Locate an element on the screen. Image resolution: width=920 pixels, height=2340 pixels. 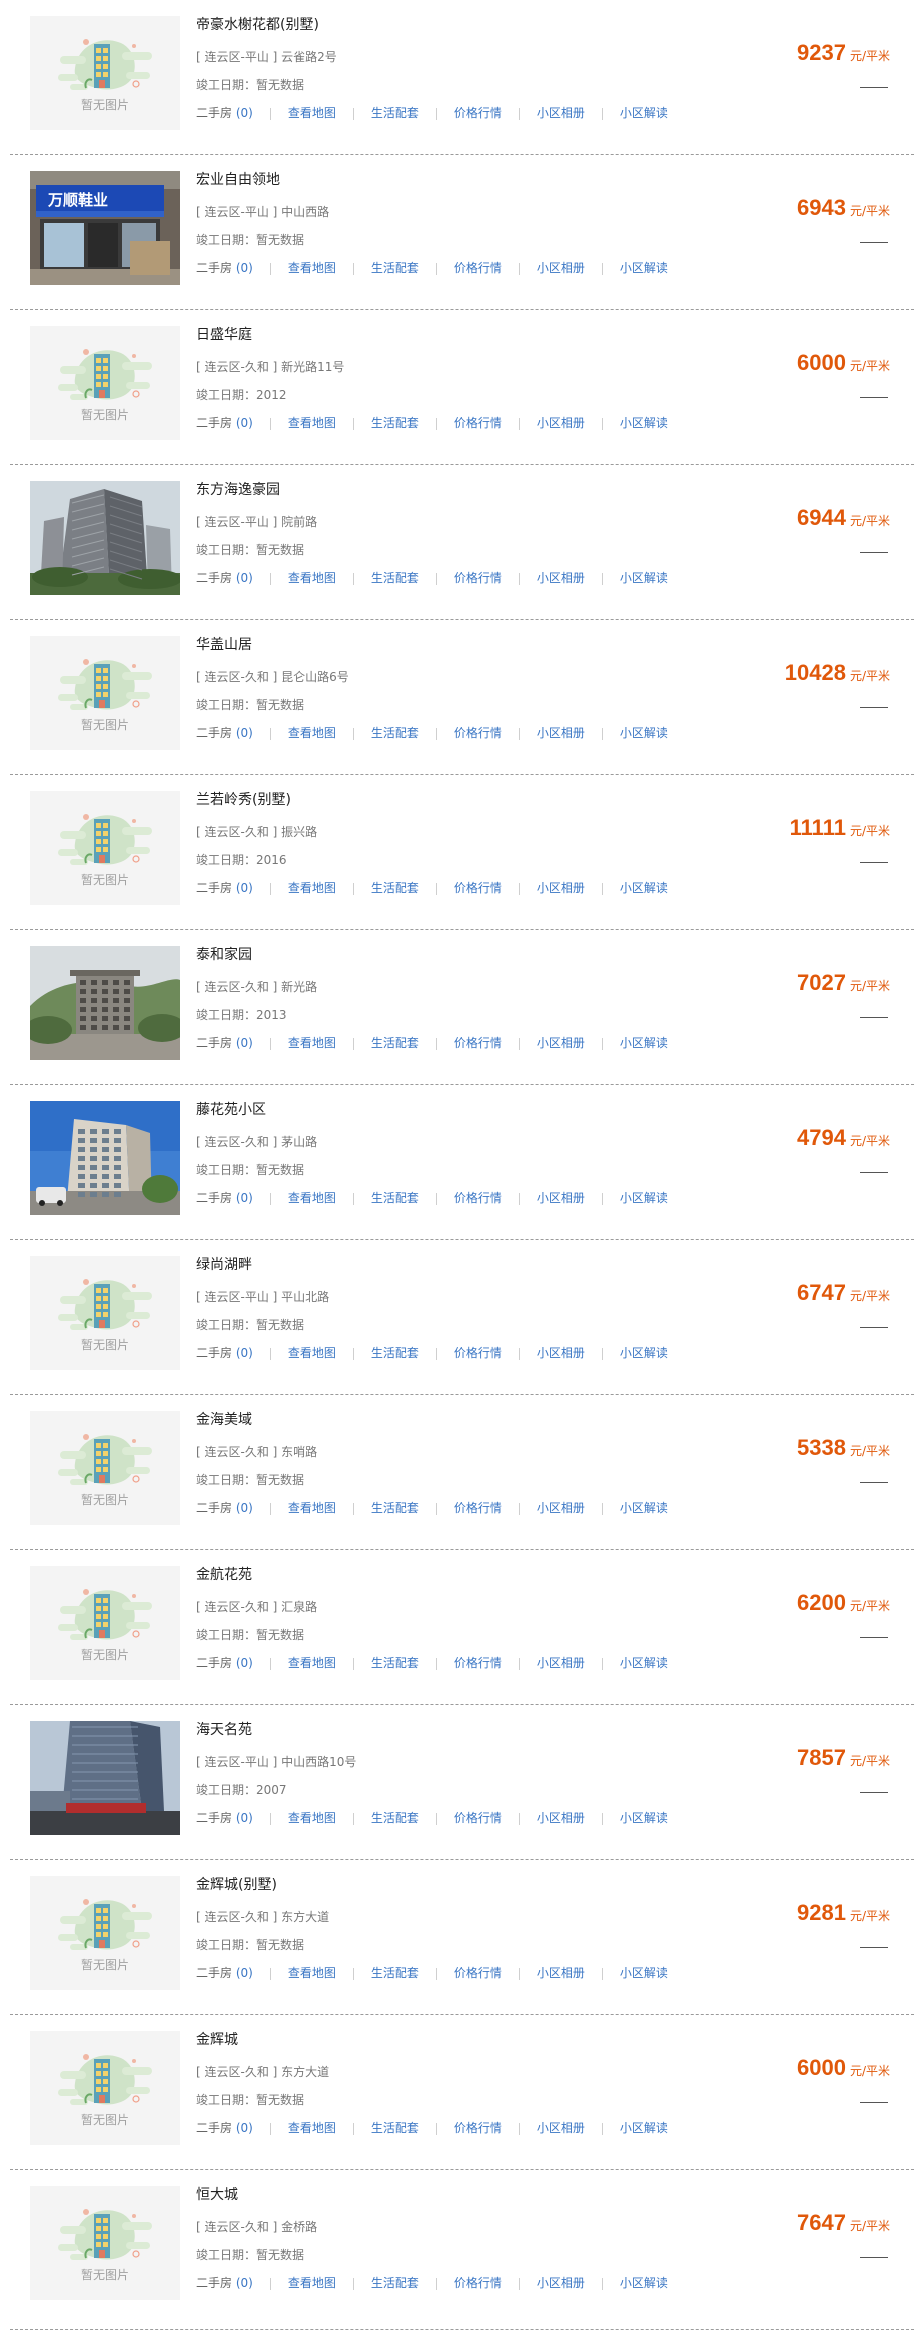
community-name-link: 藤花苑小区 is located at coordinates (231, 1109).